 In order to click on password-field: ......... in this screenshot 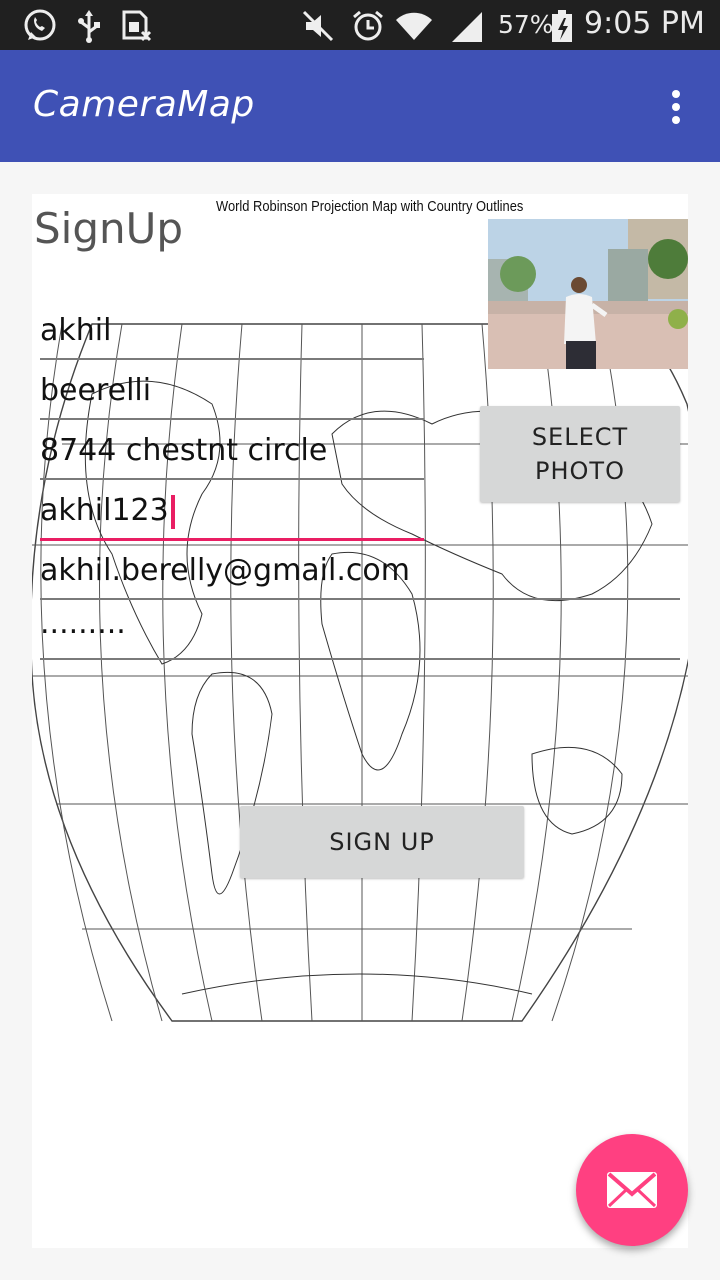, I will do `click(360, 632)`.